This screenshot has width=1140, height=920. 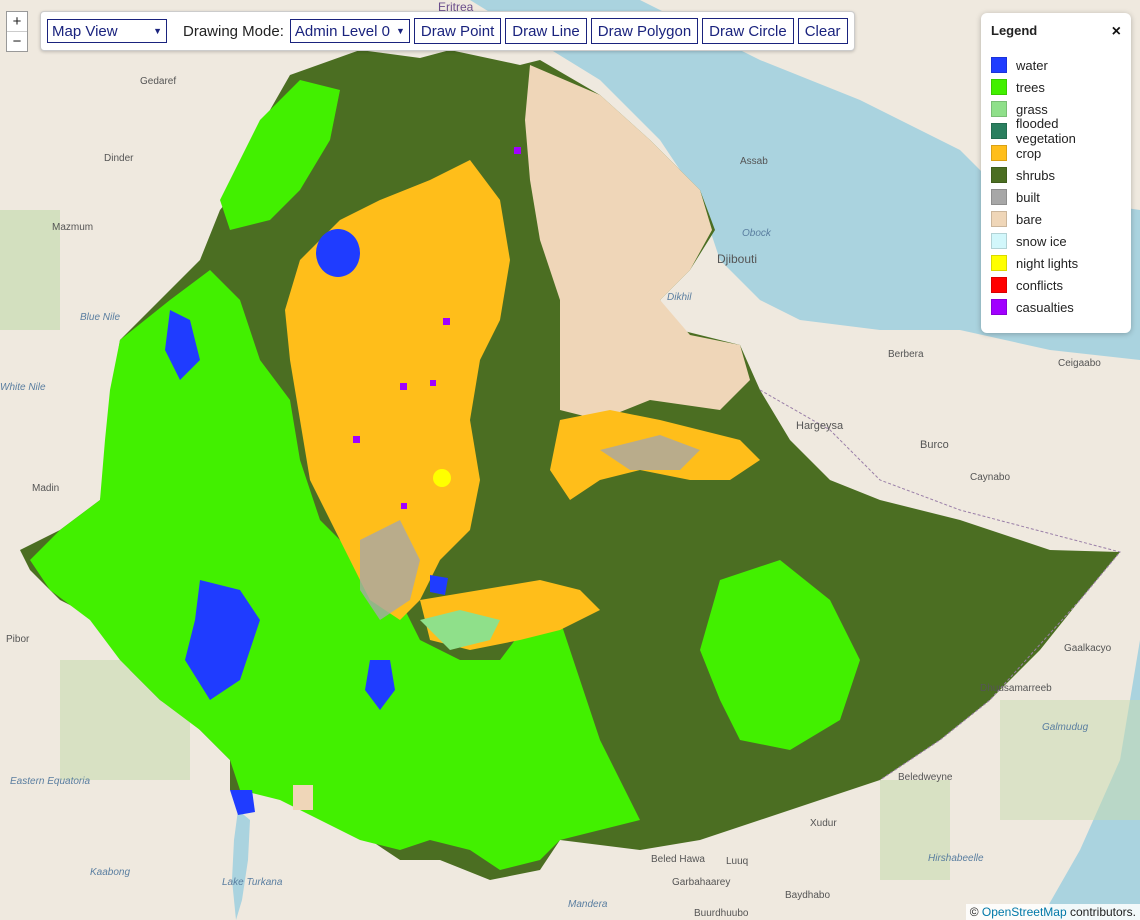 What do you see at coordinates (1014, 30) in the screenshot?
I see `legend-title: Legend` at bounding box center [1014, 30].